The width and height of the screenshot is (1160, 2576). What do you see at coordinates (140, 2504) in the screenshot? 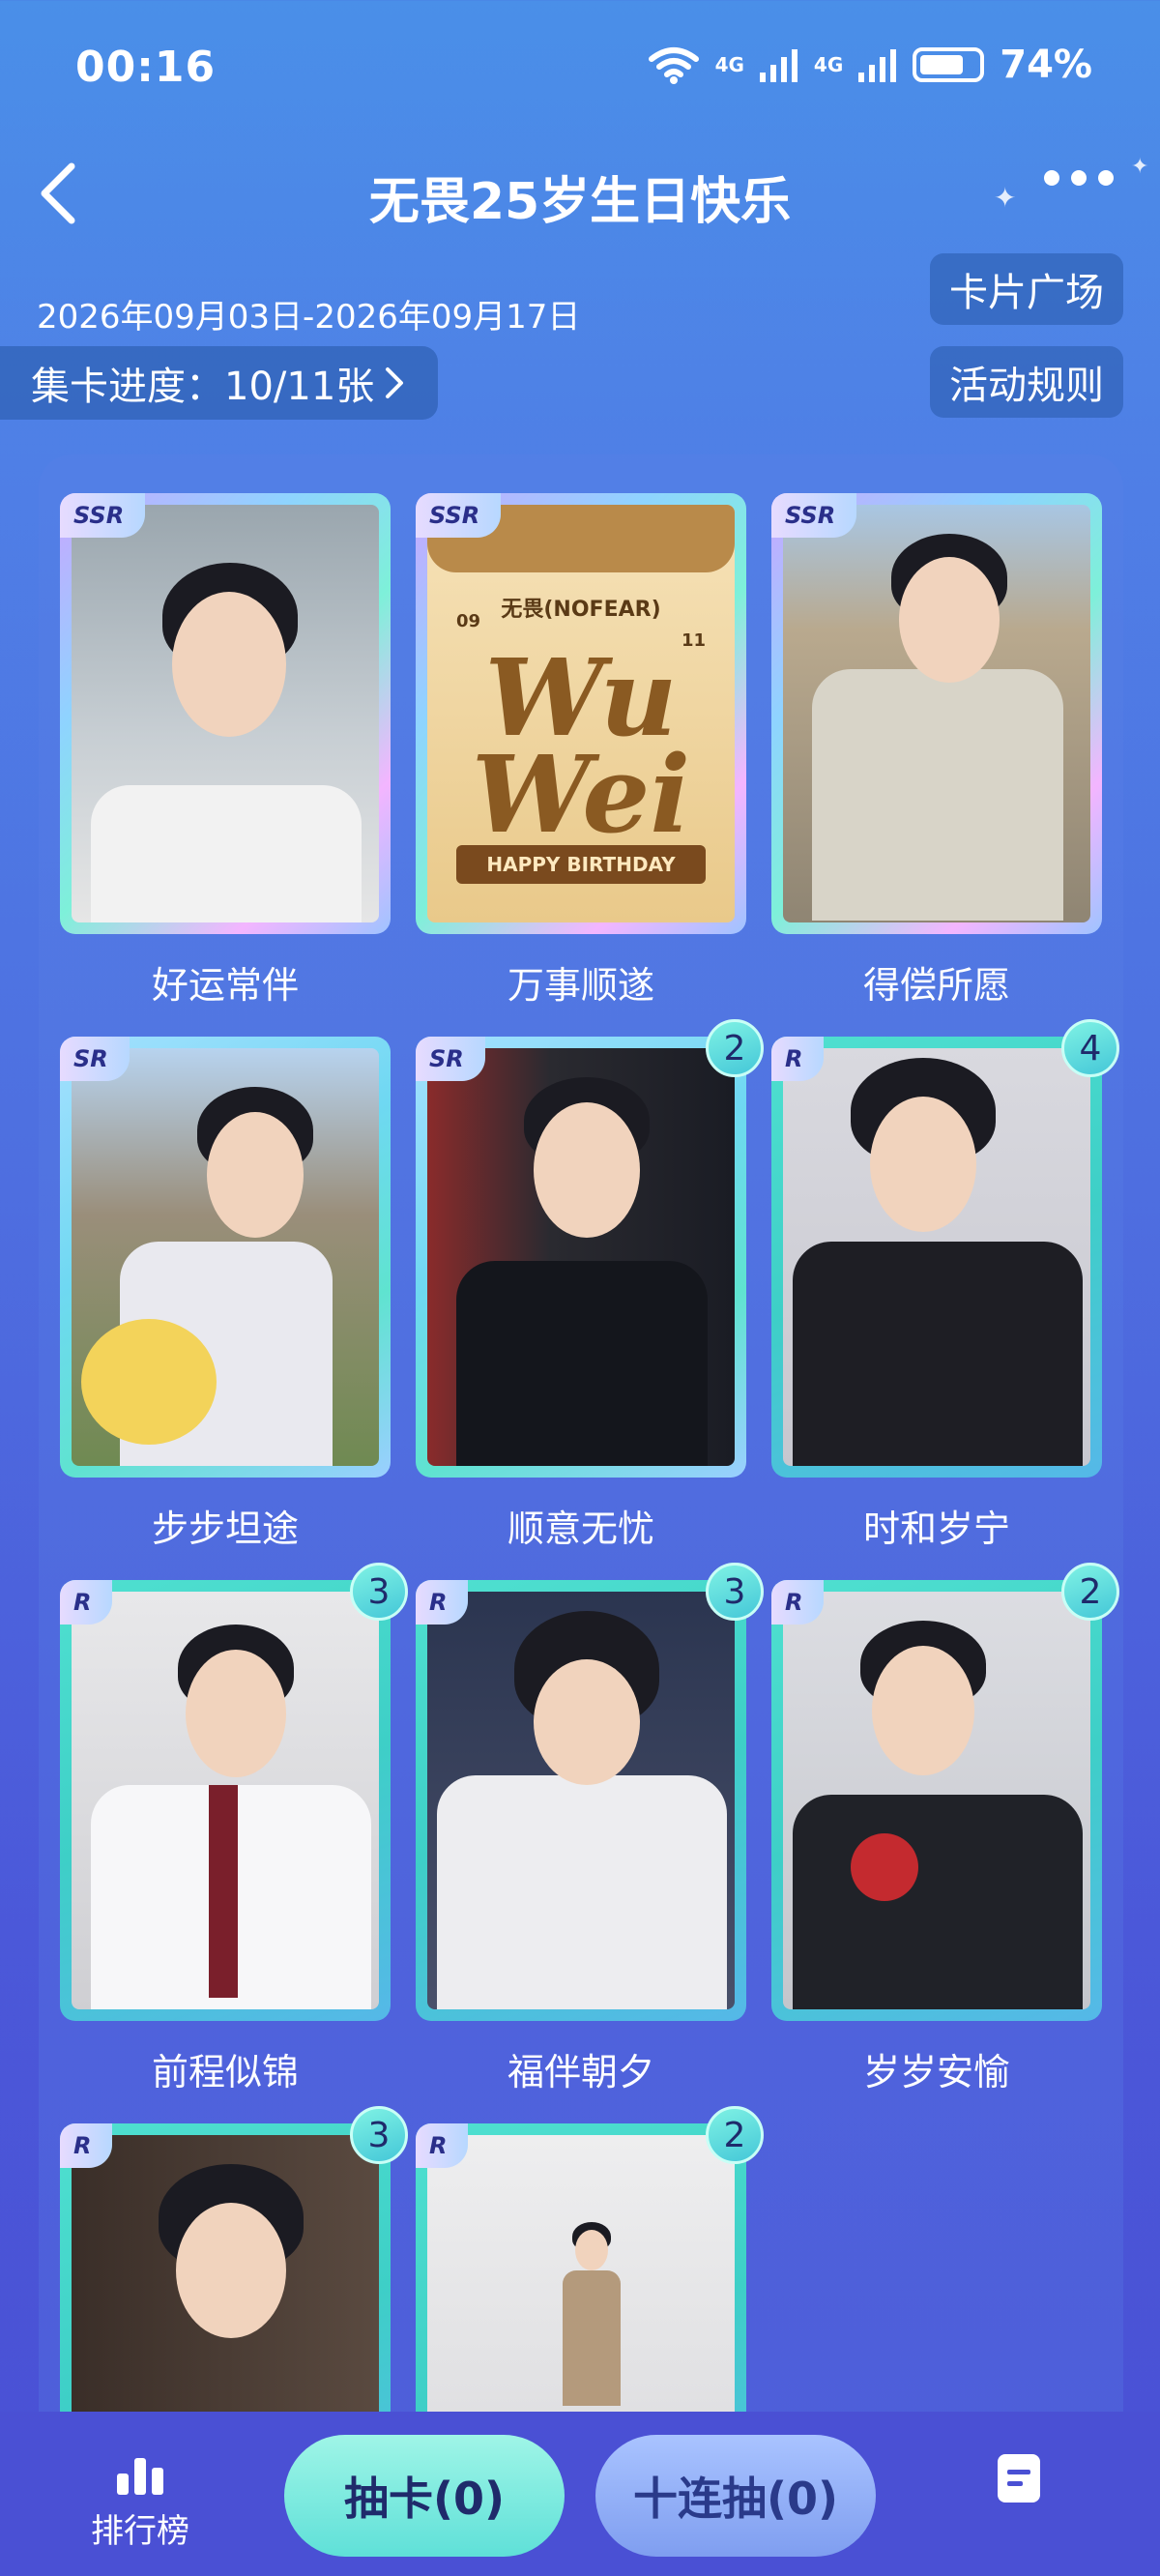
I see `leaderboard-button: 排行榜` at bounding box center [140, 2504].